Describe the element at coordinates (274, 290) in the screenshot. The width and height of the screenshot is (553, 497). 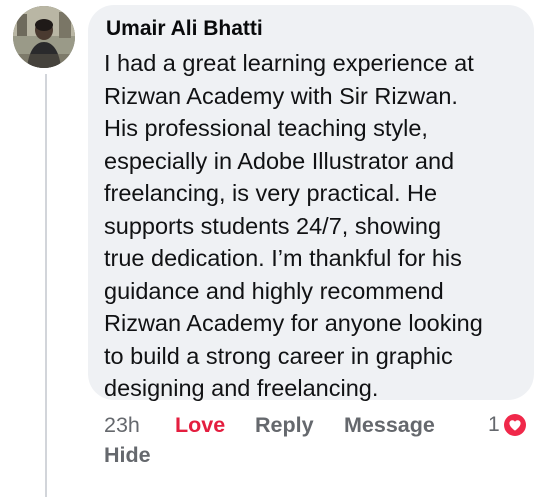
I see `comment-text-line: guidance and highly recommend` at that location.